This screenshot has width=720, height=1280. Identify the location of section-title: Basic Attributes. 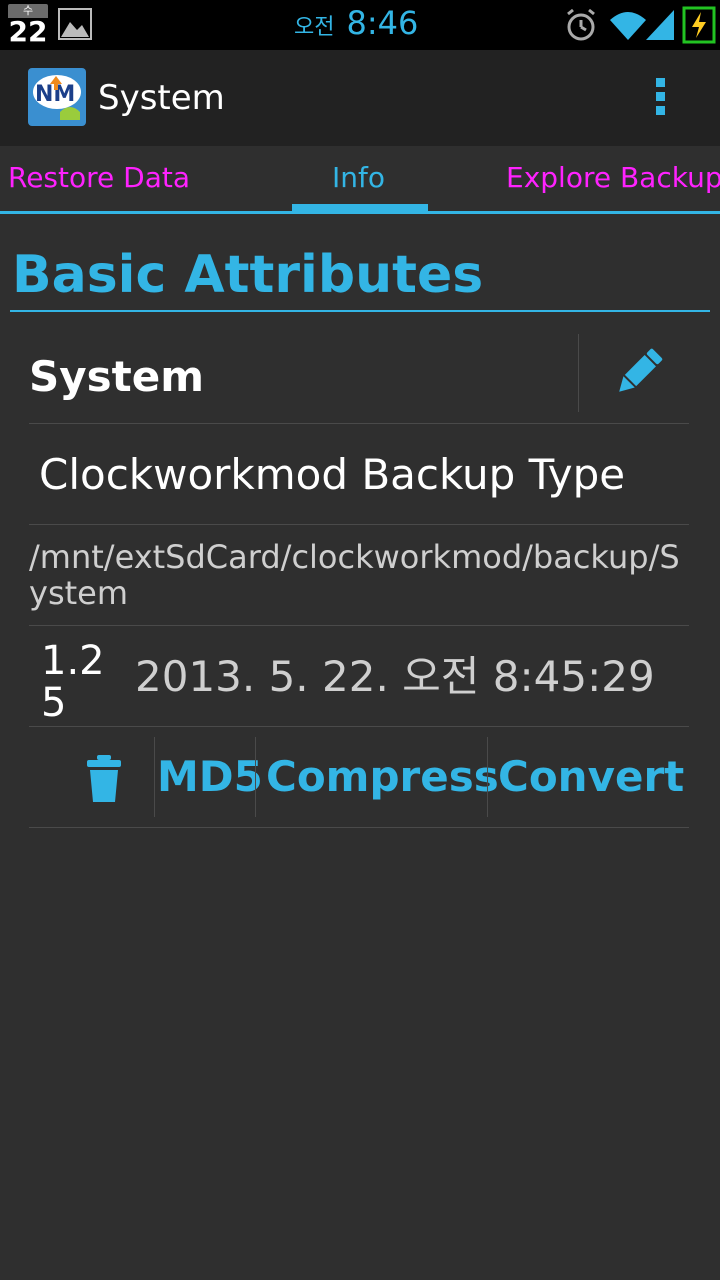
(248, 275).